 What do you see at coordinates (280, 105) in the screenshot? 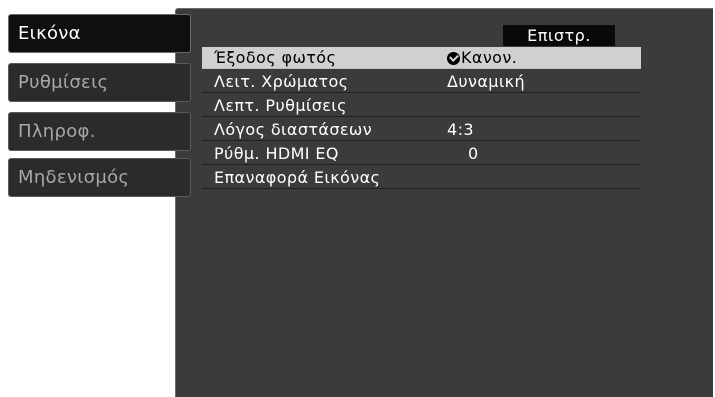
I see `menu-row-label: Λεπτ. Ρυθμίσεις` at bounding box center [280, 105].